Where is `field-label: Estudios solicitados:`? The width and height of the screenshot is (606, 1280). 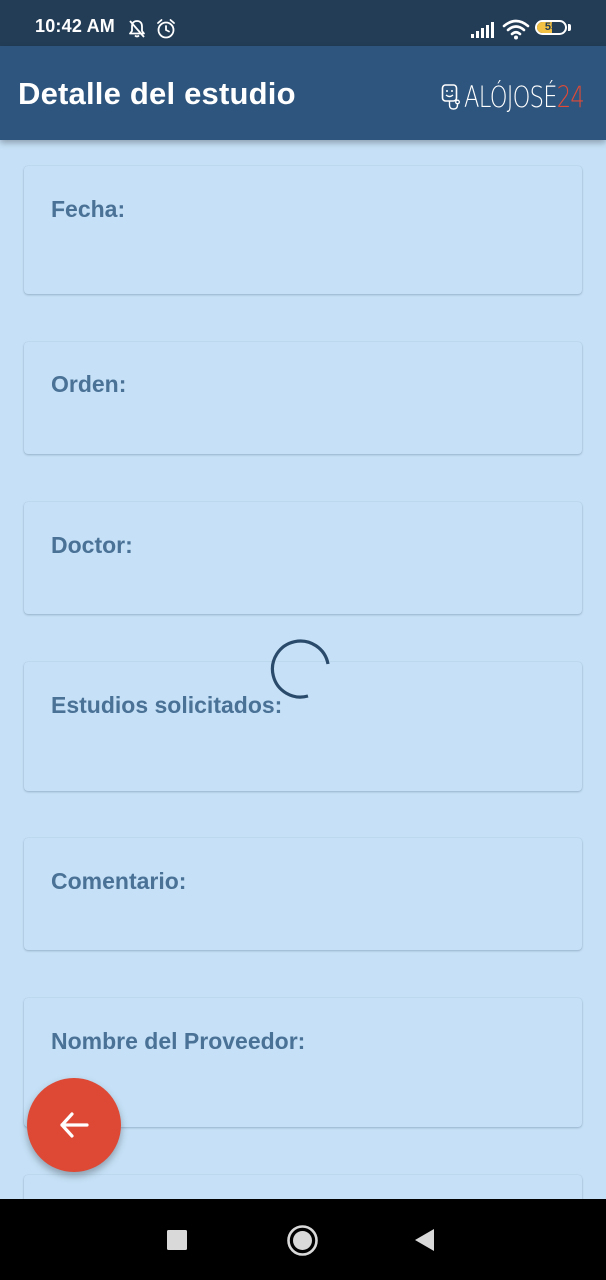 field-label: Estudios solicitados: is located at coordinates (167, 705).